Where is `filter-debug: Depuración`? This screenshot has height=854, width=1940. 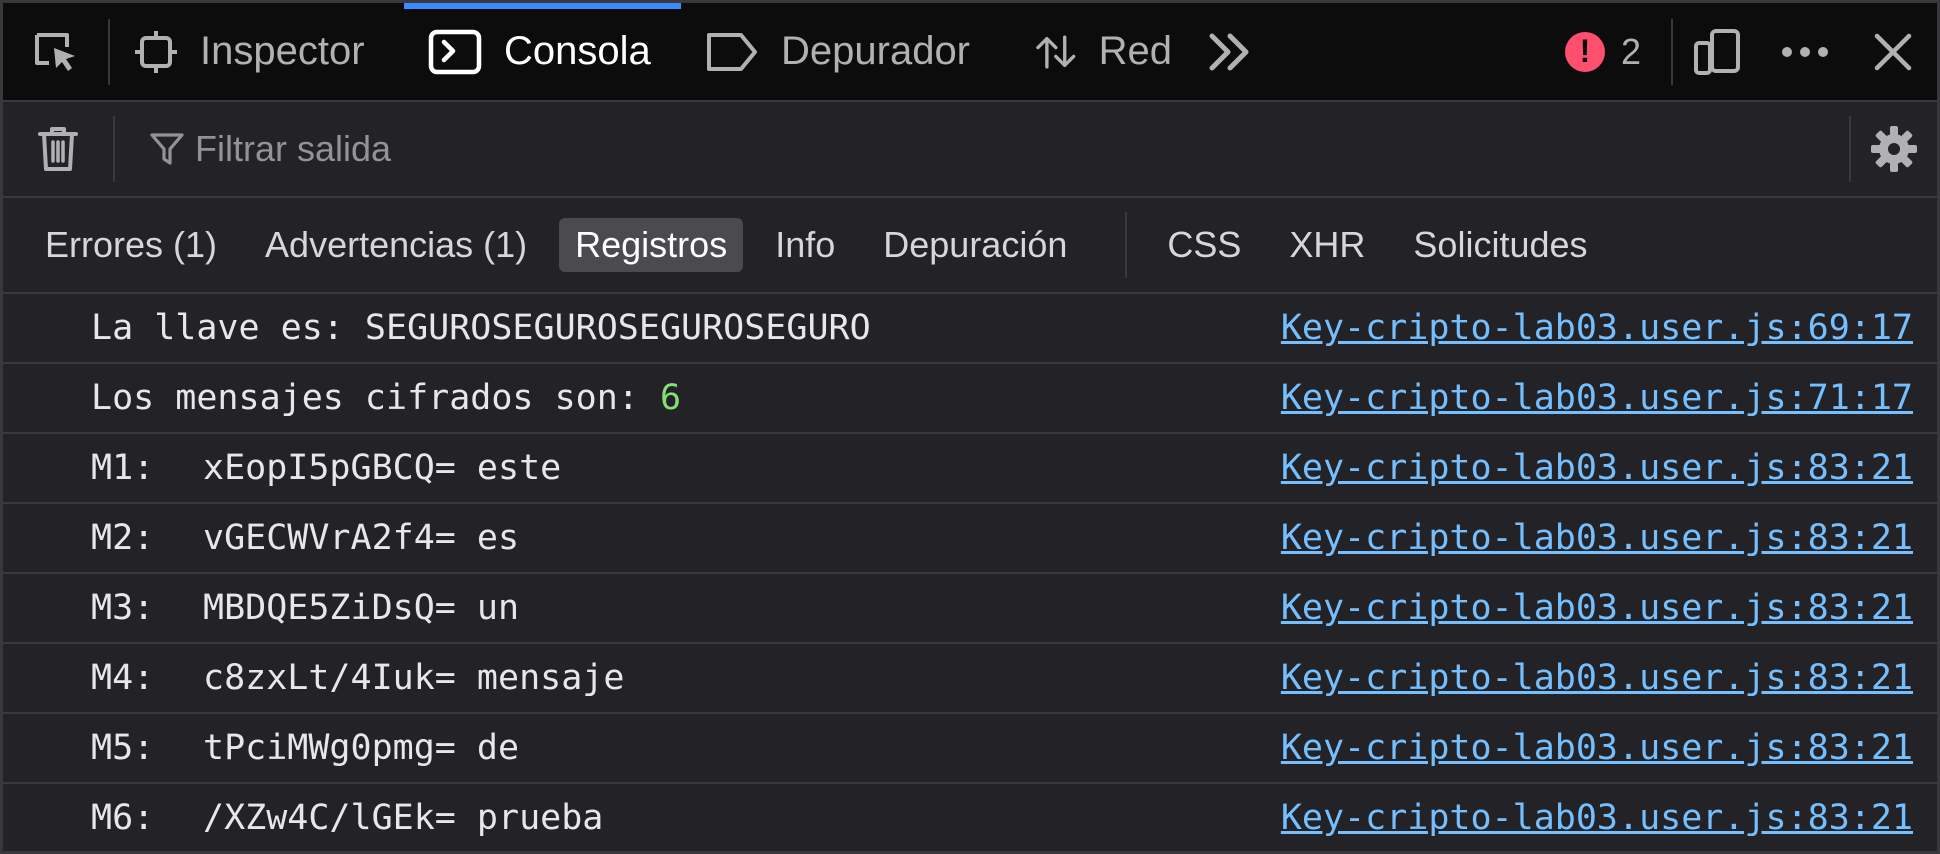 filter-debug: Depuración is located at coordinates (975, 245).